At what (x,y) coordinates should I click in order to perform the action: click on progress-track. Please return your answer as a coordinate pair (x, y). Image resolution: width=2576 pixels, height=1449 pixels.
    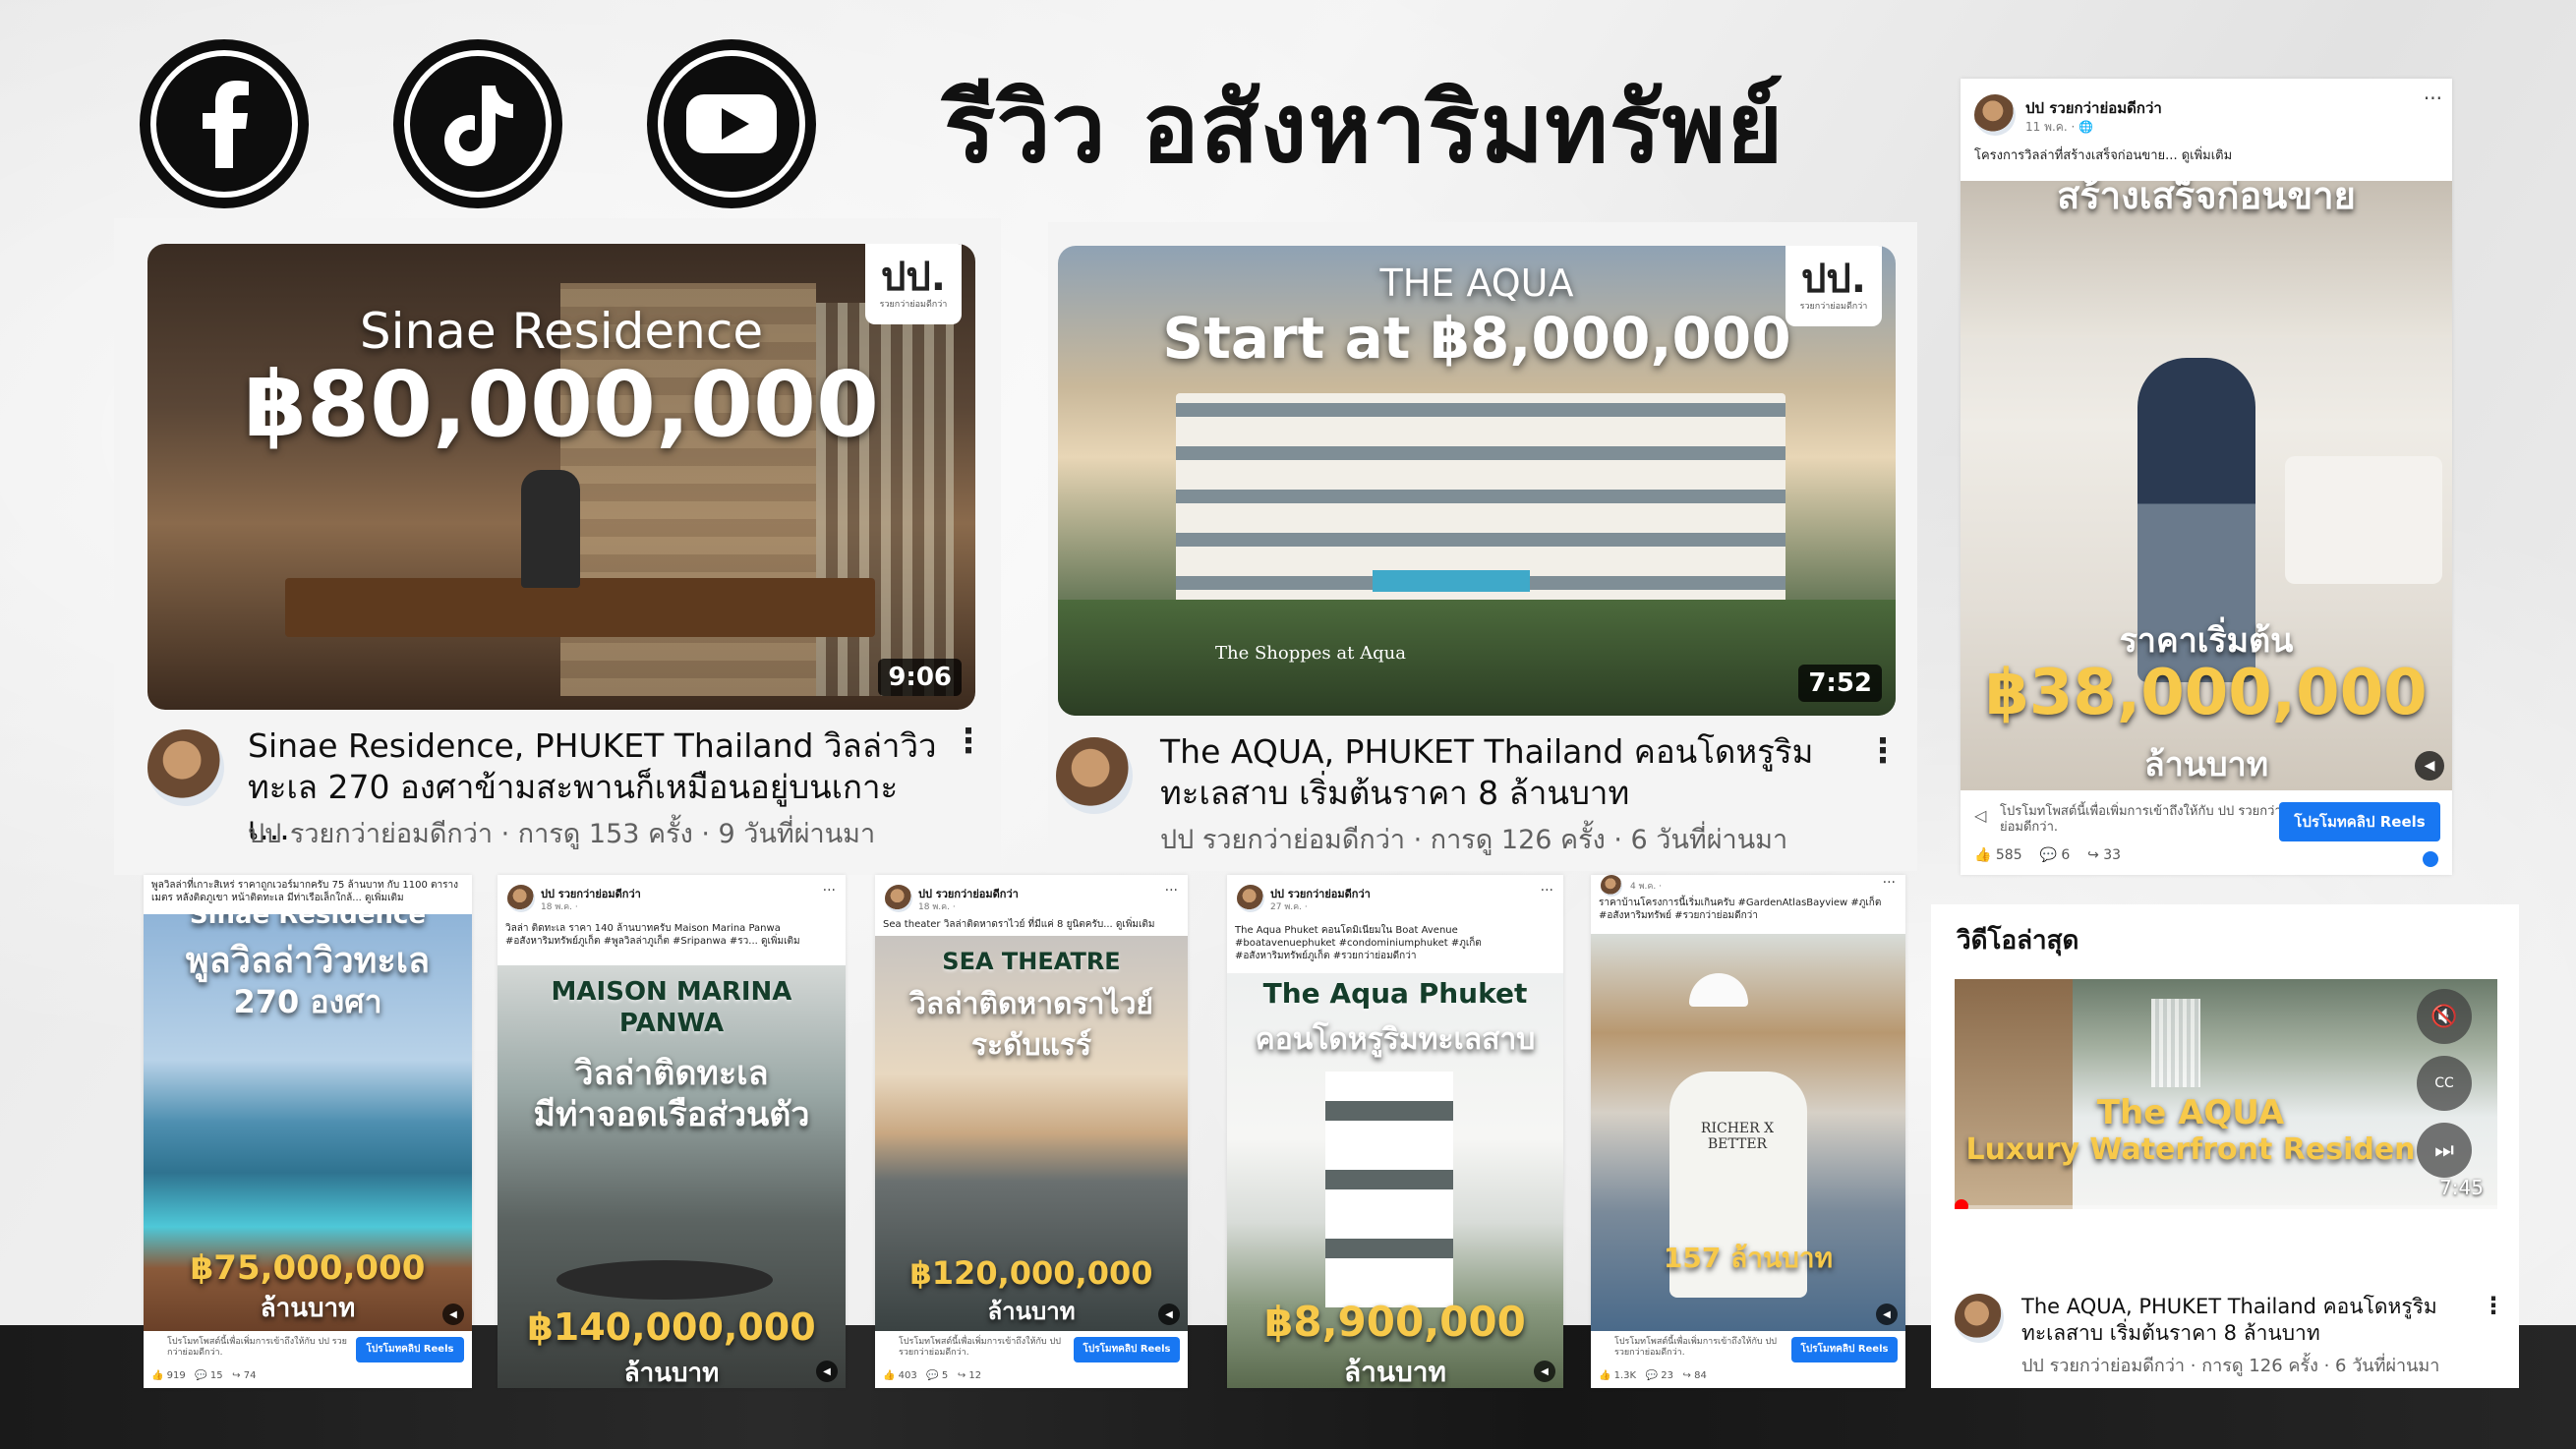
    Looking at the image, I should click on (2226, 1207).